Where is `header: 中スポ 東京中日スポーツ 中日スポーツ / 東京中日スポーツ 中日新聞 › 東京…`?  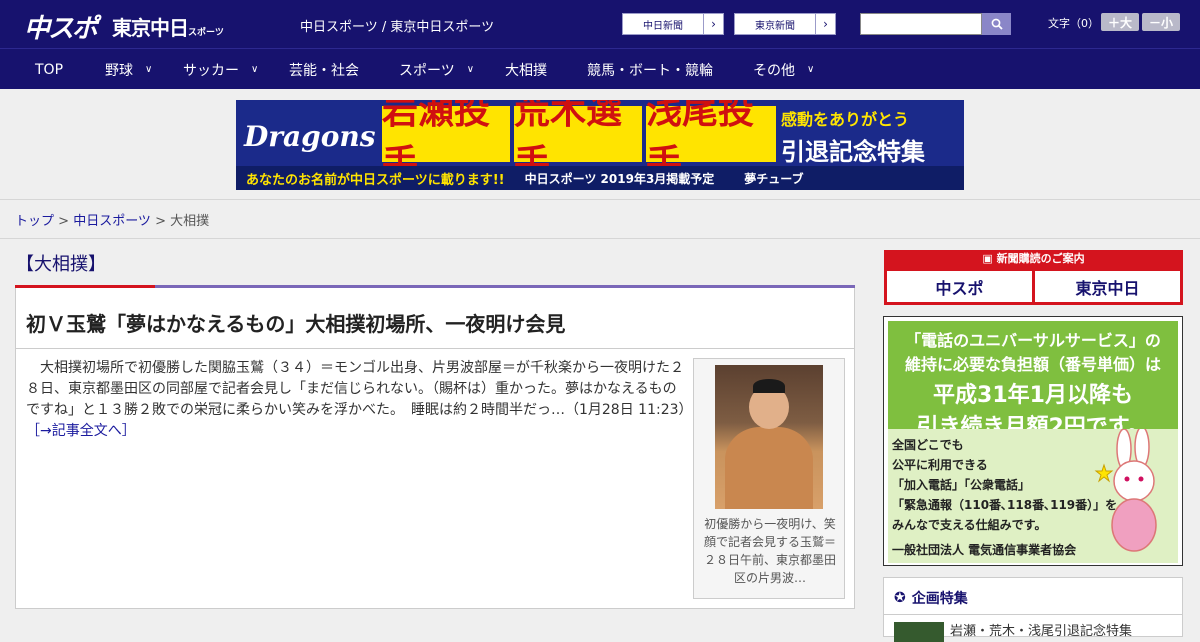 header: 中スポ 東京中日スポーツ 中日スポーツ / 東京中日スポーツ 中日新聞 › 東京… is located at coordinates (600, 24).